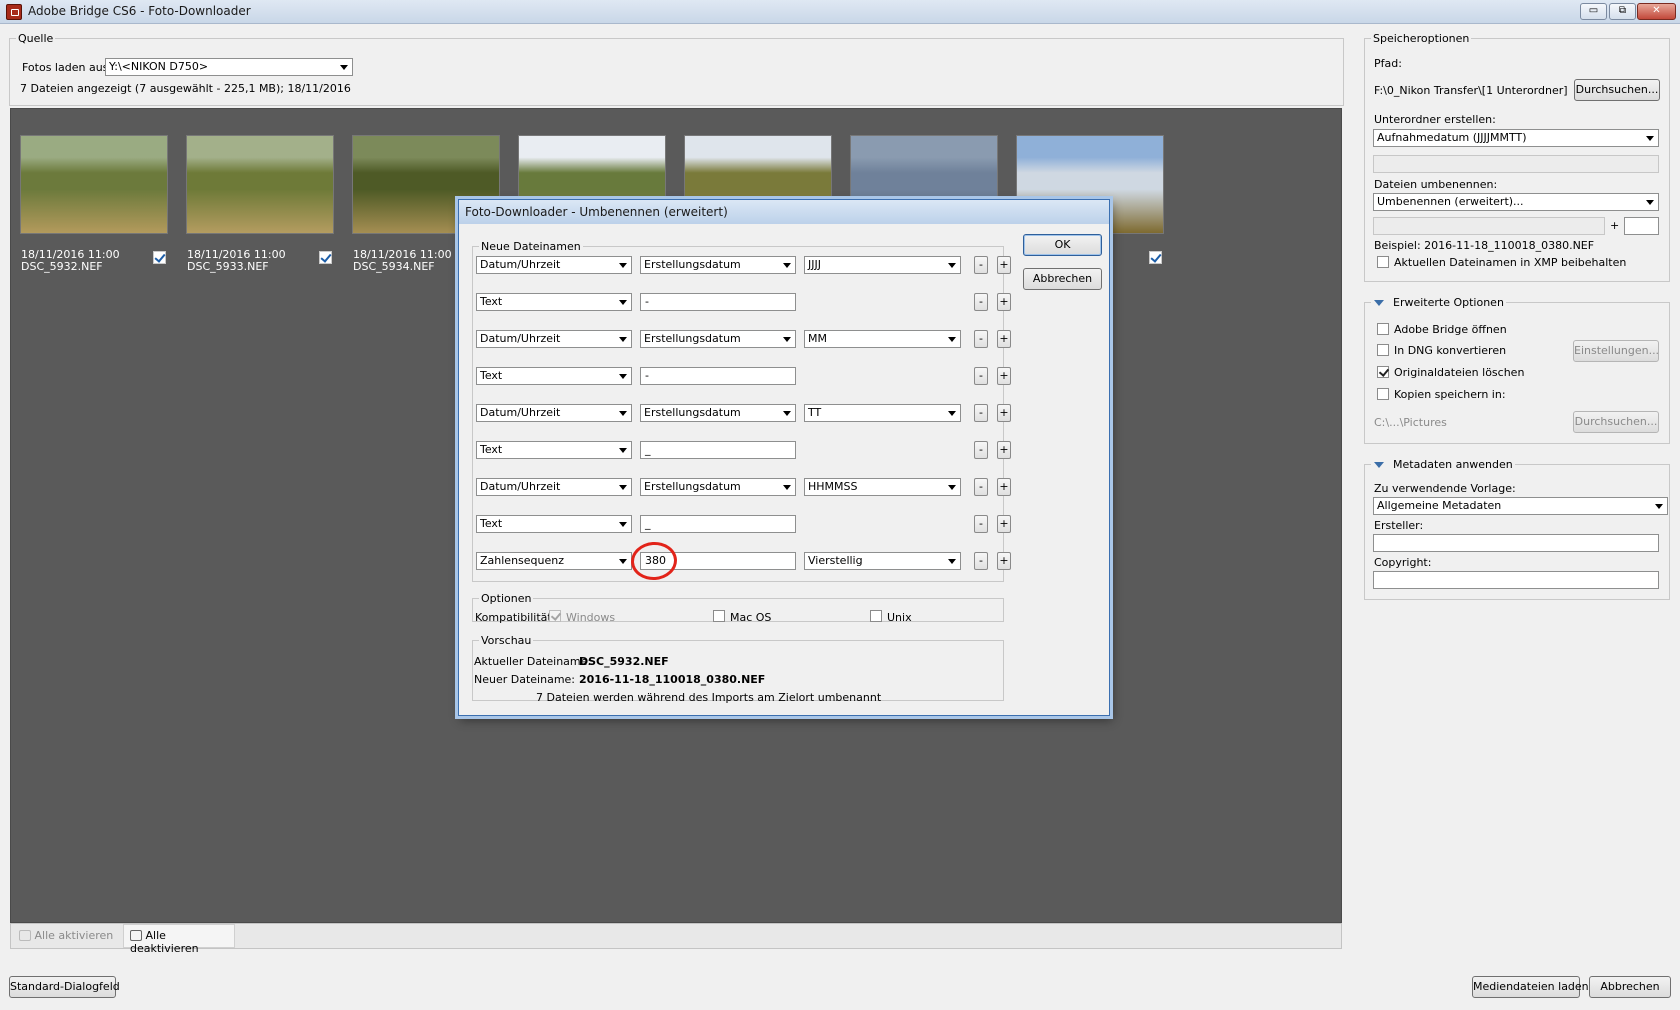  Describe the element at coordinates (14, 12) in the screenshot. I see `bridge-app-icon` at that location.